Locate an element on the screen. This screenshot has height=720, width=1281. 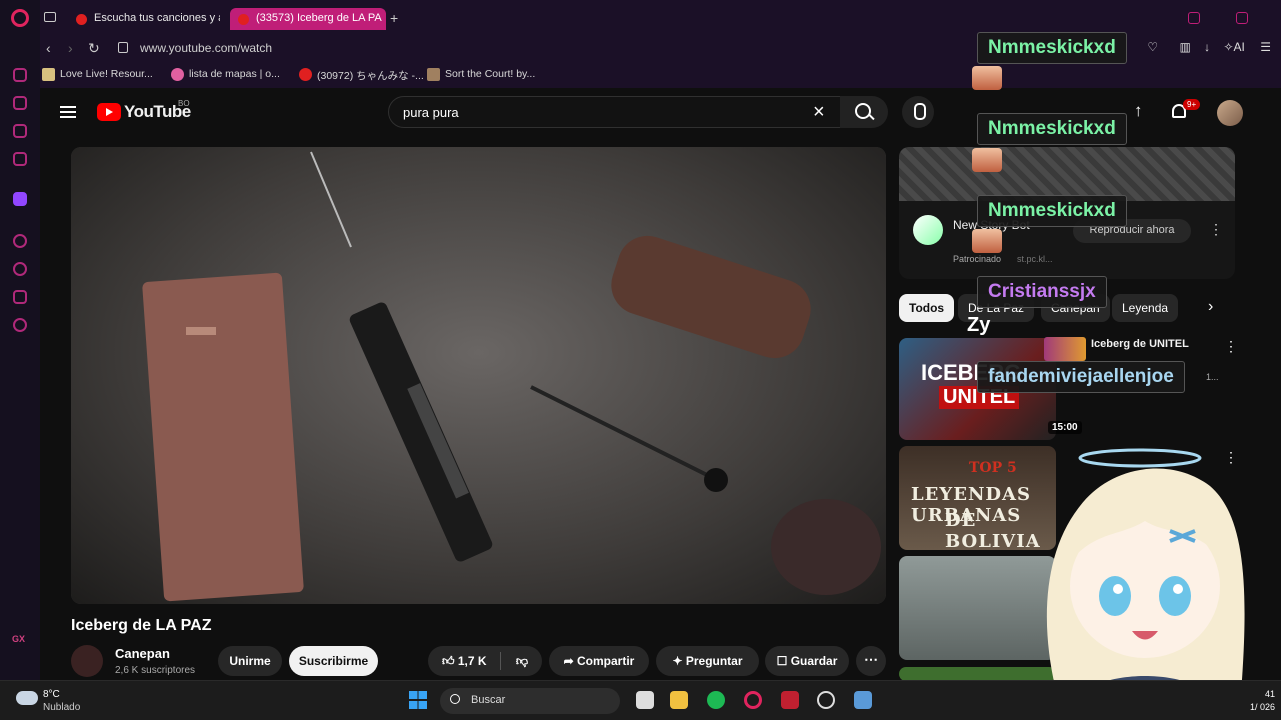
join-button: Unirme is located at coordinates (250, 661).